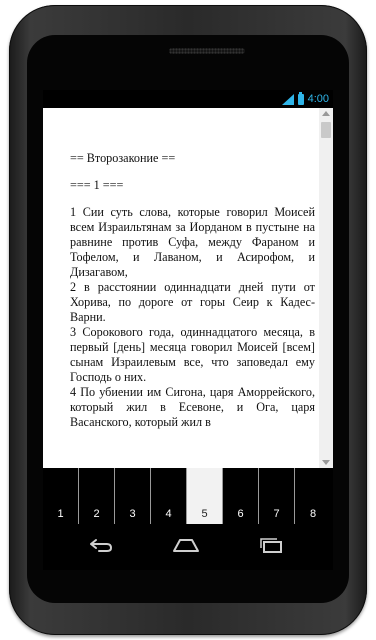 This screenshot has height=640, width=376. I want to click on page-tab-label: 7, so click(276, 514).